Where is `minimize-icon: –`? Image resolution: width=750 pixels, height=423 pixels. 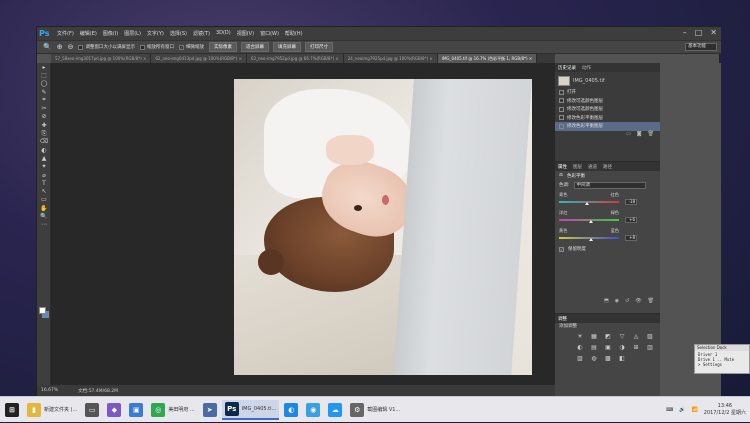
minimize-icon: – is located at coordinates (685, 33).